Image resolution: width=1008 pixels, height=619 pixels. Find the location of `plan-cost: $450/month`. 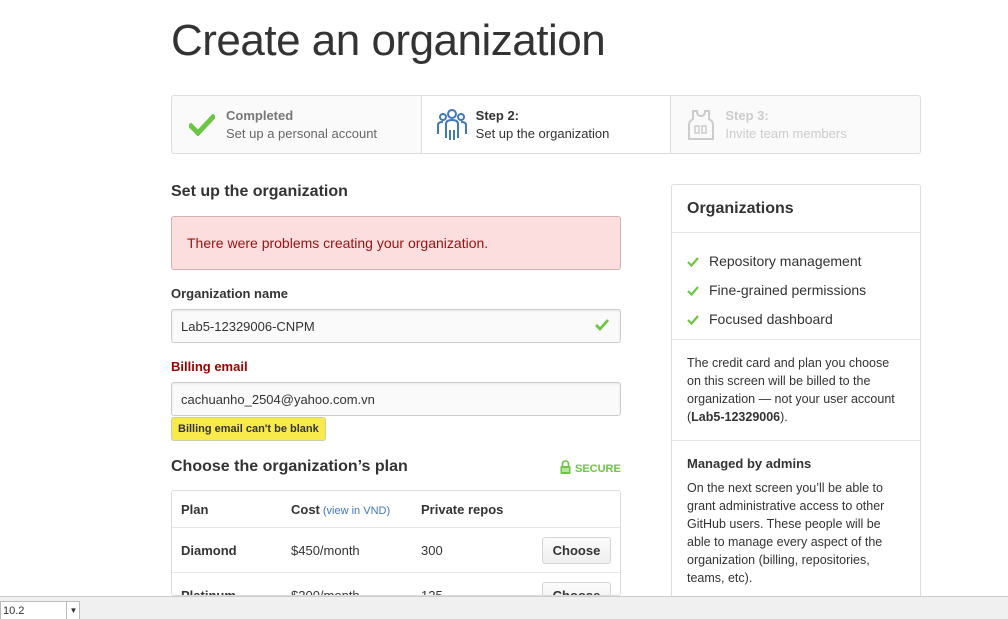

plan-cost: $450/month is located at coordinates (325, 550).